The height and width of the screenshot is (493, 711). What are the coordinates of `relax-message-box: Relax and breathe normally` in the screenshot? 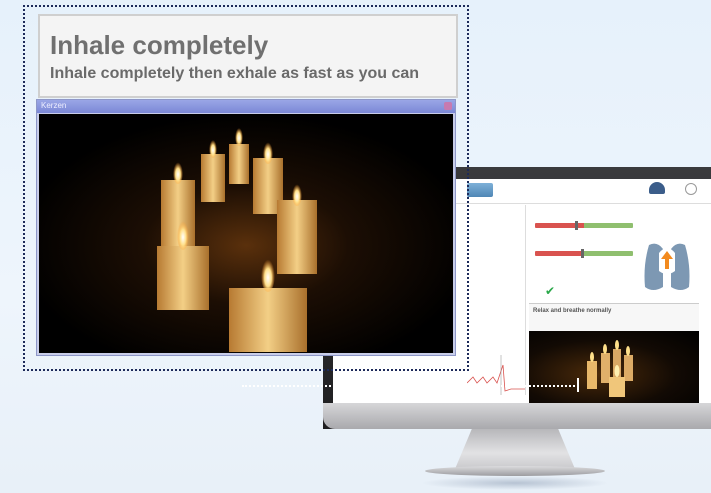 It's located at (614, 317).